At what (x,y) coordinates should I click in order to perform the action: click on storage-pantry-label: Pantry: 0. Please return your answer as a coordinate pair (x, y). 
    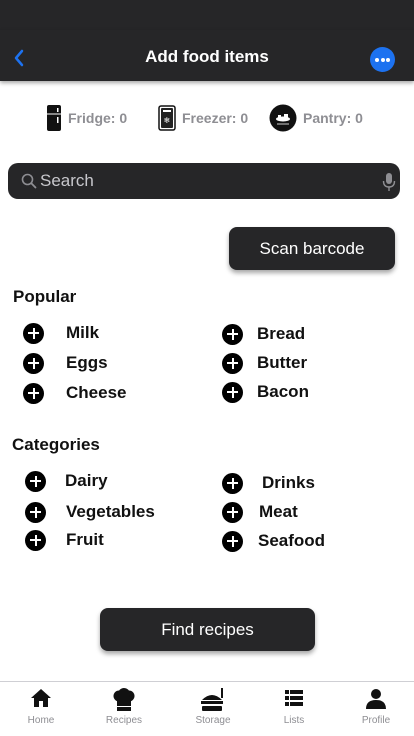
    Looking at the image, I should click on (333, 118).